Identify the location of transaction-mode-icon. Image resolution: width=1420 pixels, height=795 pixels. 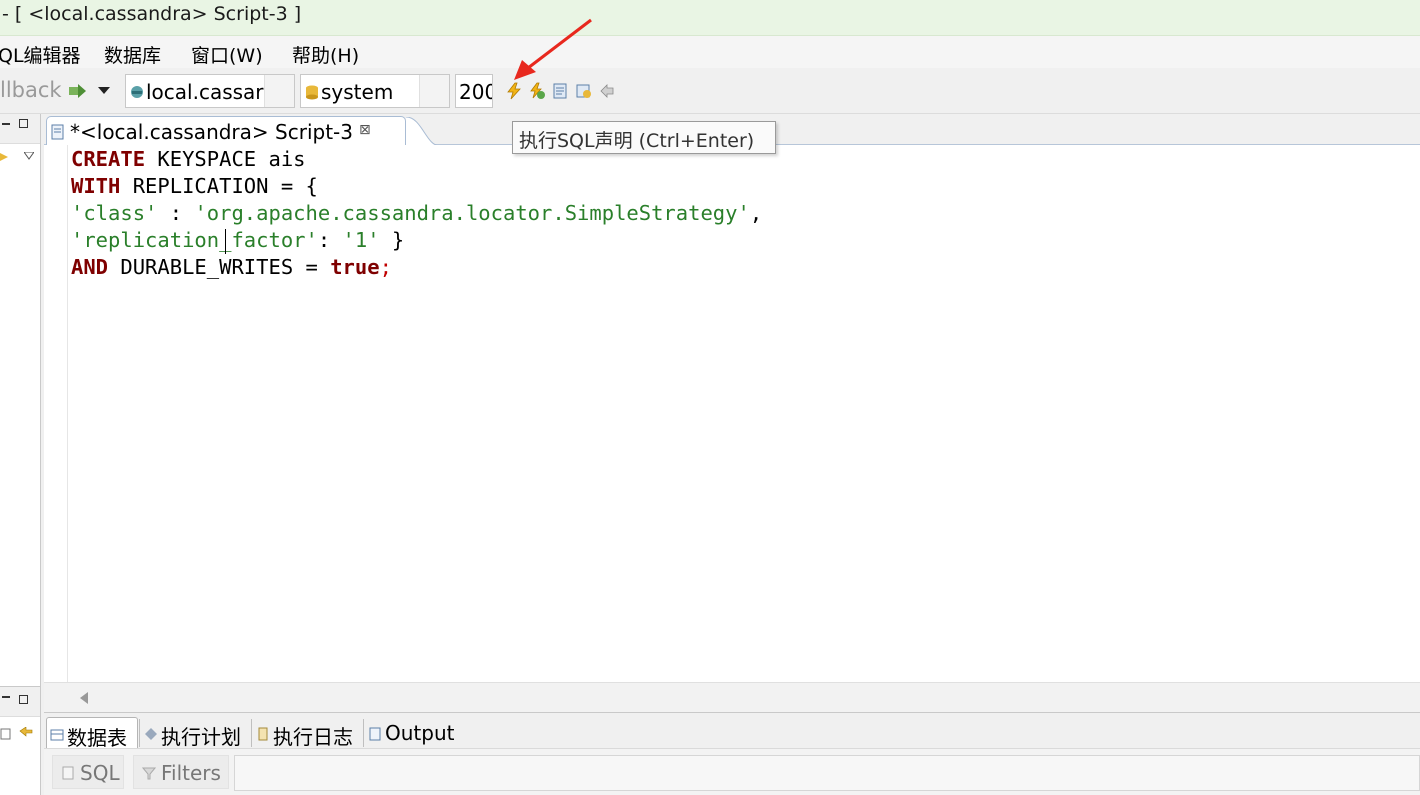
(78, 91).